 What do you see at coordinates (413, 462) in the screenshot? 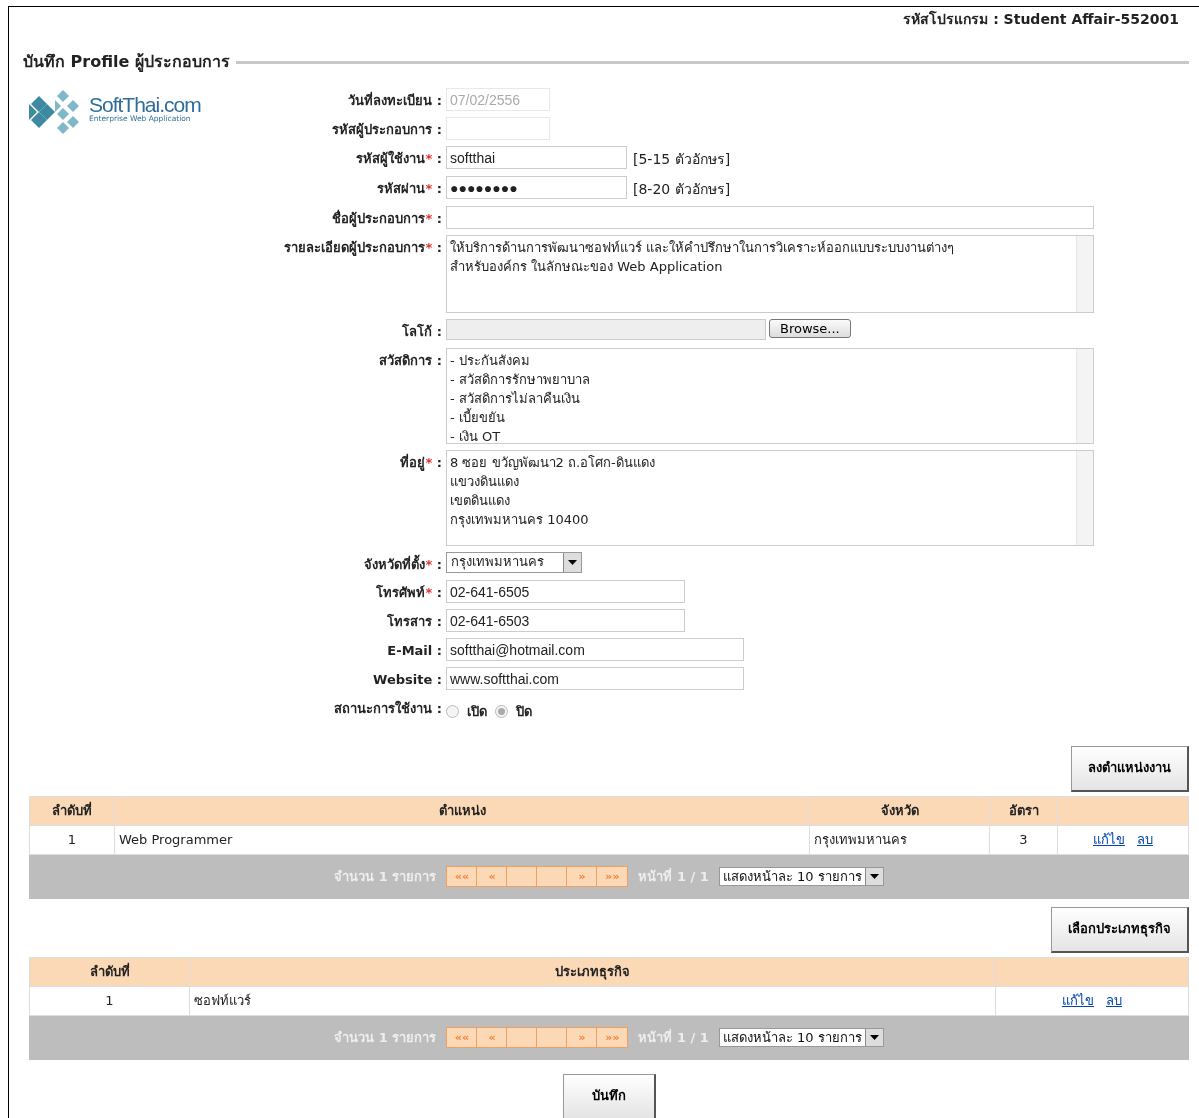
I see `field-label: ที่อยู่` at bounding box center [413, 462].